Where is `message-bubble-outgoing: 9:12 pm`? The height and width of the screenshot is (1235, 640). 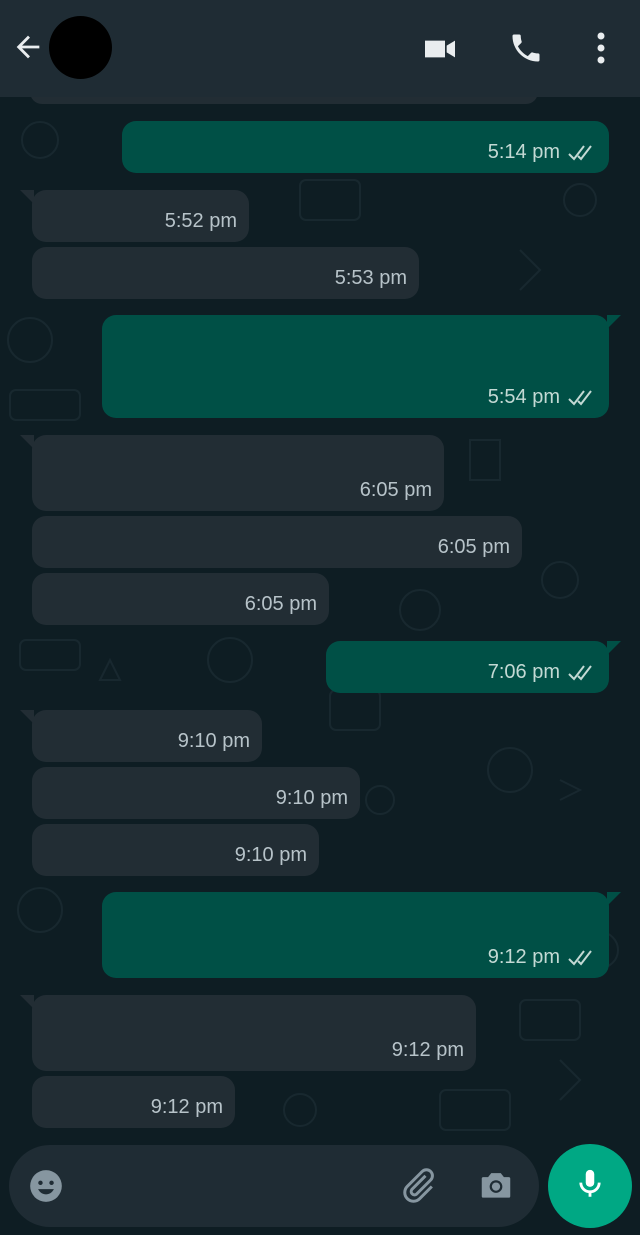 message-bubble-outgoing: 9:12 pm is located at coordinates (361, 935).